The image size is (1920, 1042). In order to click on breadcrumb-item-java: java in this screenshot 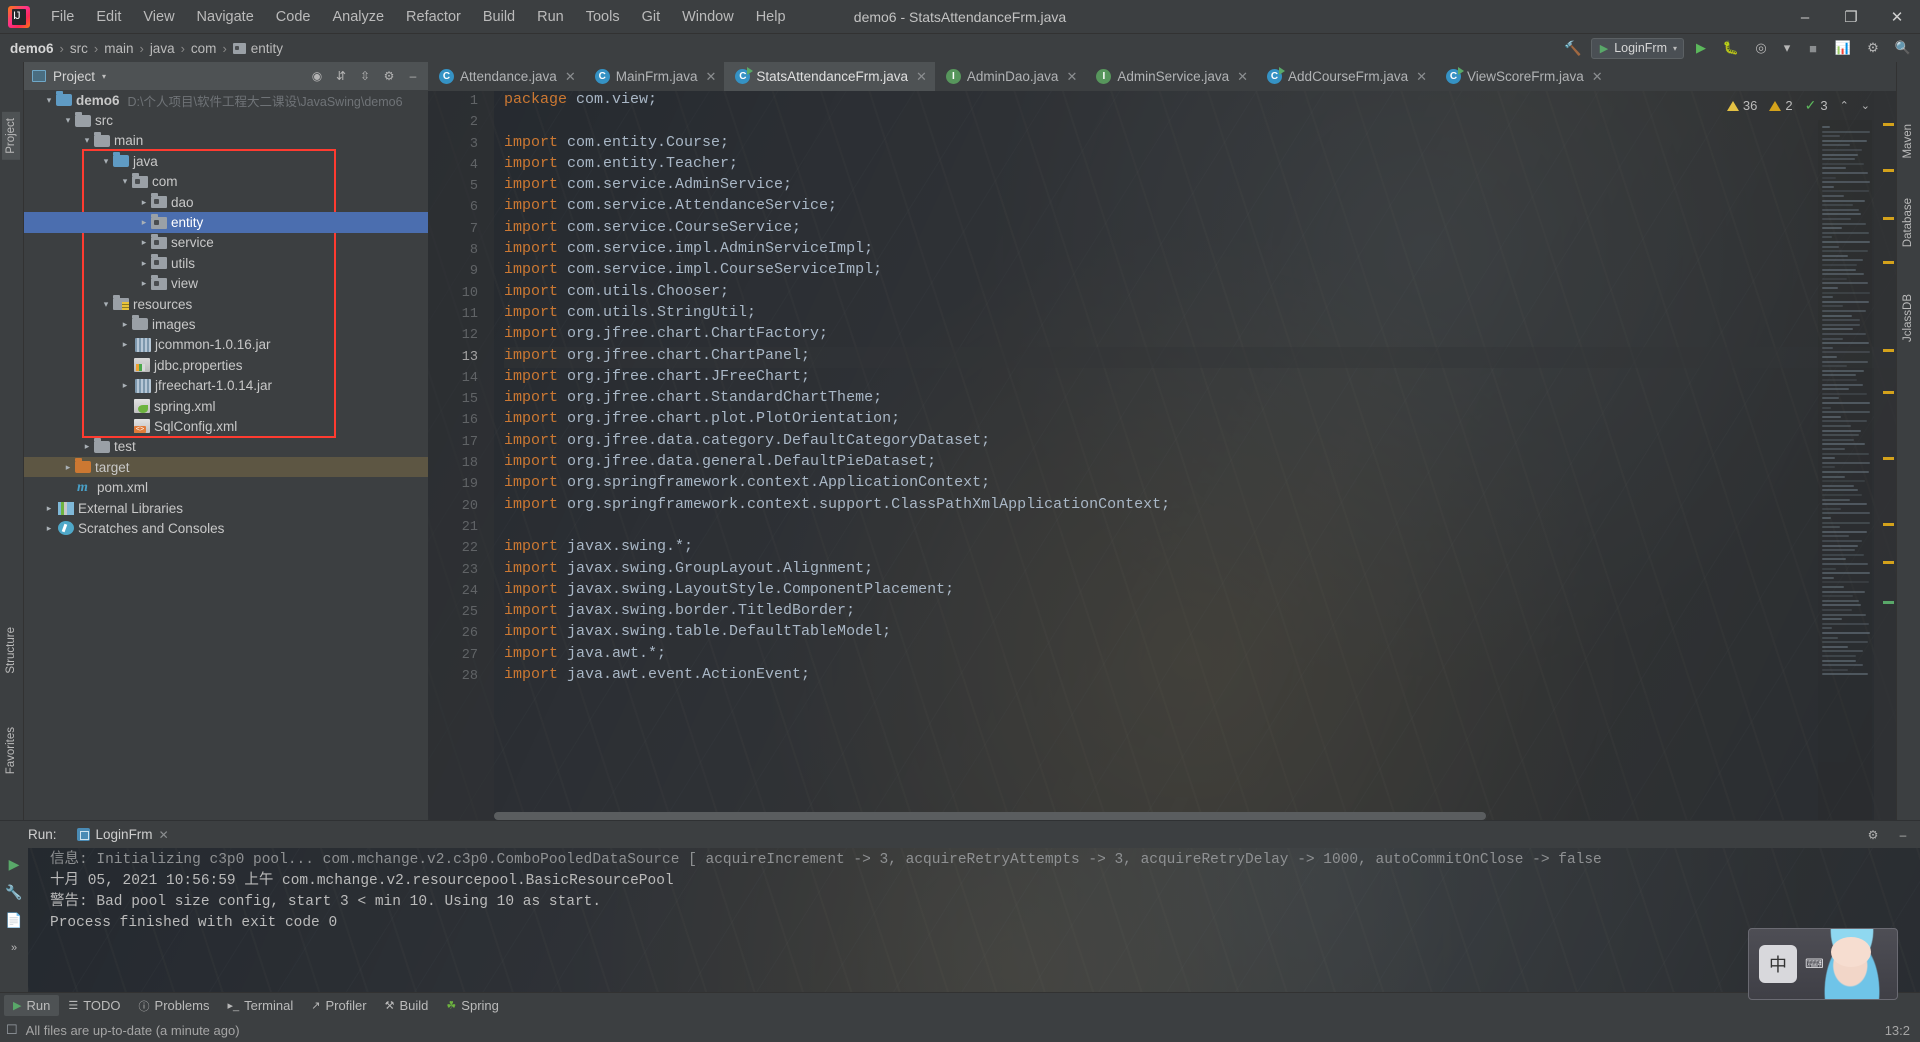, I will do `click(162, 48)`.